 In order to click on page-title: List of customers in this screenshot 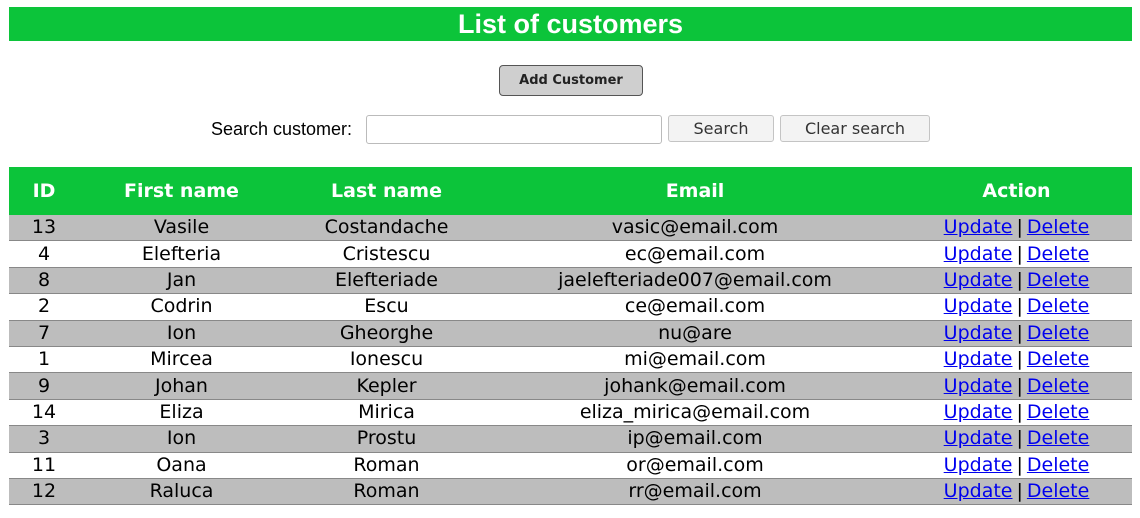, I will do `click(570, 24)`.